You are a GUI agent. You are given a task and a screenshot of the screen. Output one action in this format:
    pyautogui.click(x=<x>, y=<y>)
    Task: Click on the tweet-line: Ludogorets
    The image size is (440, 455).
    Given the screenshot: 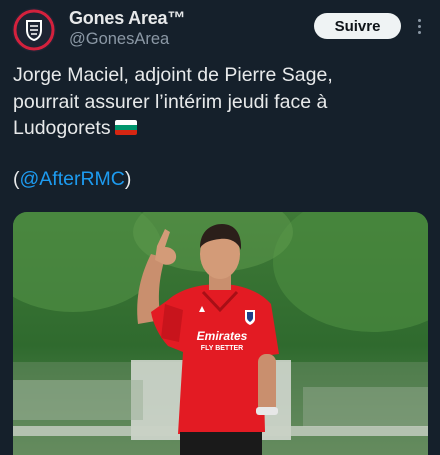 What is the action you would take?
    pyautogui.click(x=223, y=128)
    